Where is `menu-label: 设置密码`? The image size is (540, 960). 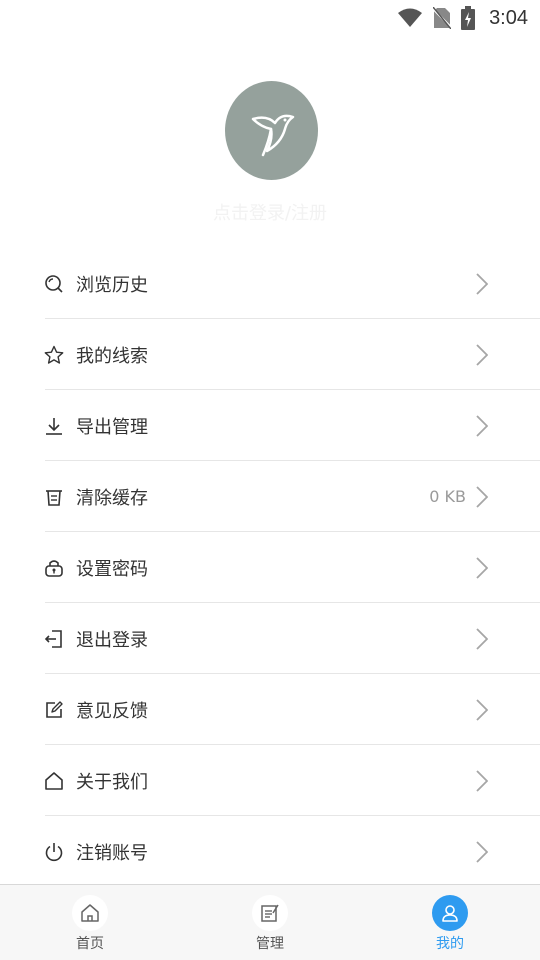
menu-label: 设置密码 is located at coordinates (112, 569).